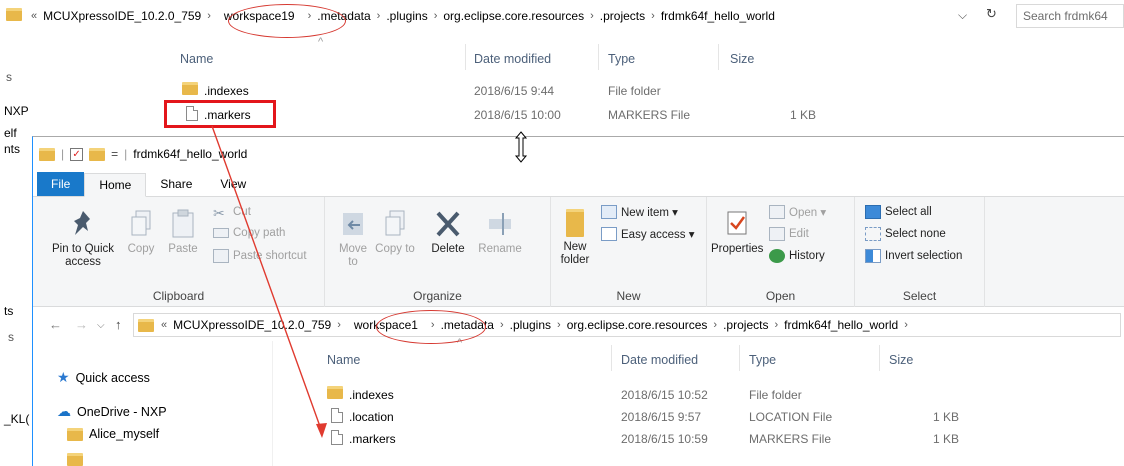 The height and width of the screenshot is (466, 1124). What do you see at coordinates (81, 324) in the screenshot?
I see `forward-arrow-icon: →` at bounding box center [81, 324].